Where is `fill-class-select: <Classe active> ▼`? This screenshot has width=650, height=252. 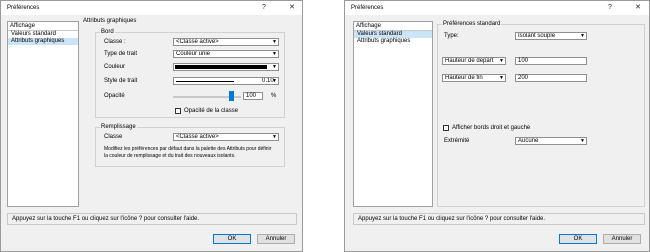 fill-class-select: <Classe active> ▼ is located at coordinates (226, 137).